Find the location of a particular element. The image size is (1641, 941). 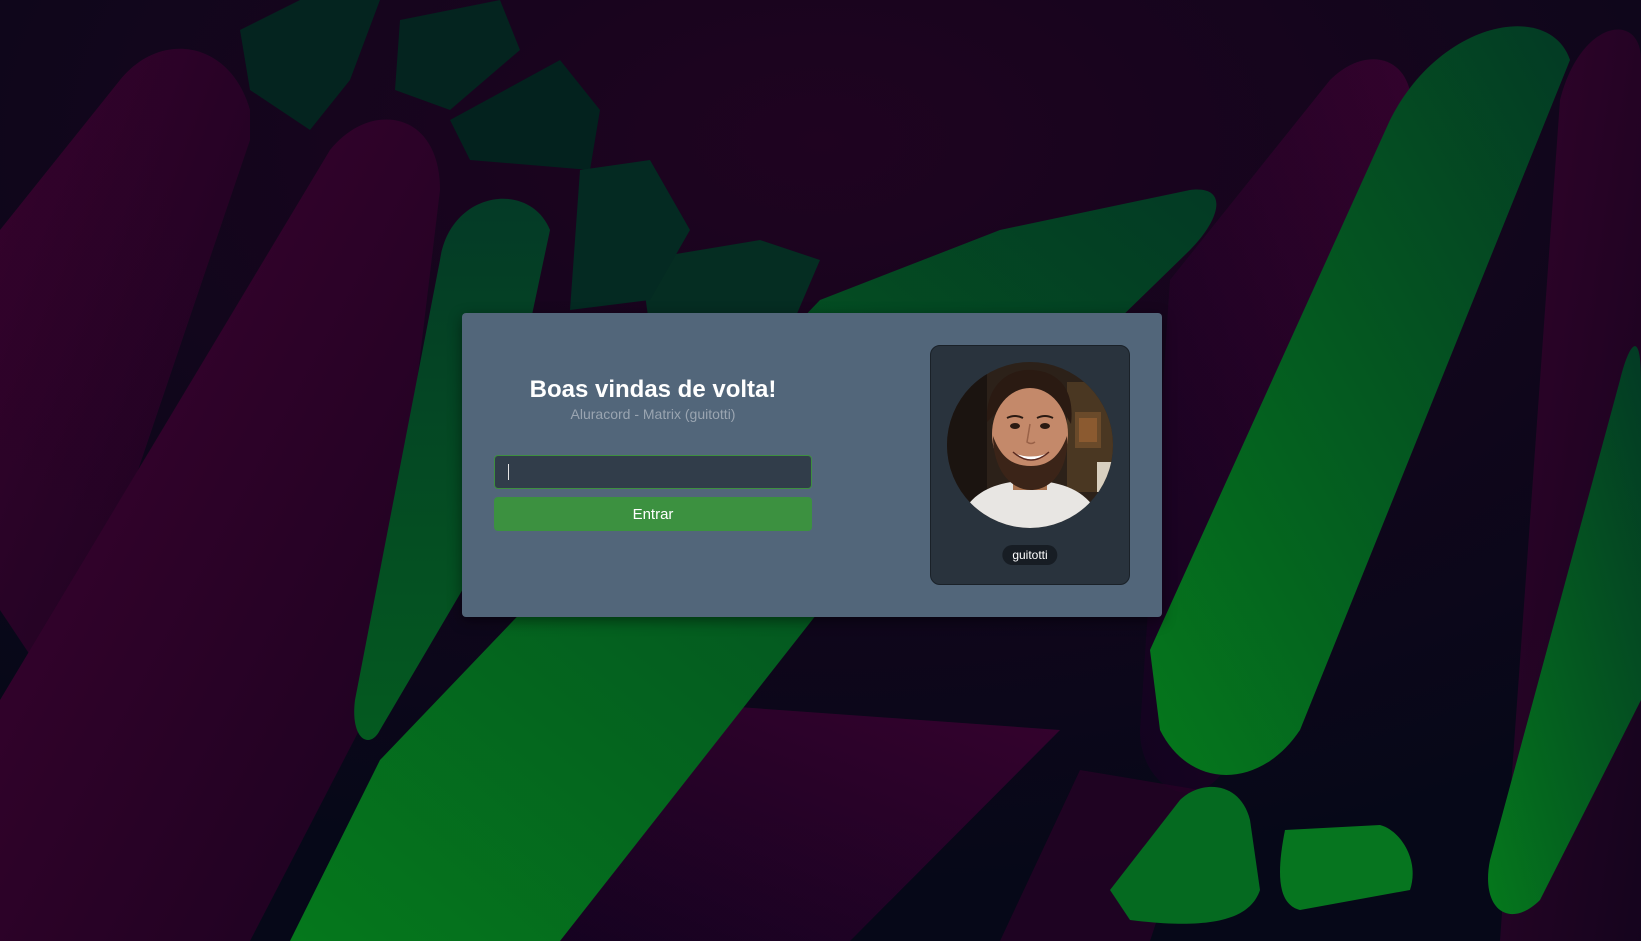

enter-button: Entrar is located at coordinates (653, 514).